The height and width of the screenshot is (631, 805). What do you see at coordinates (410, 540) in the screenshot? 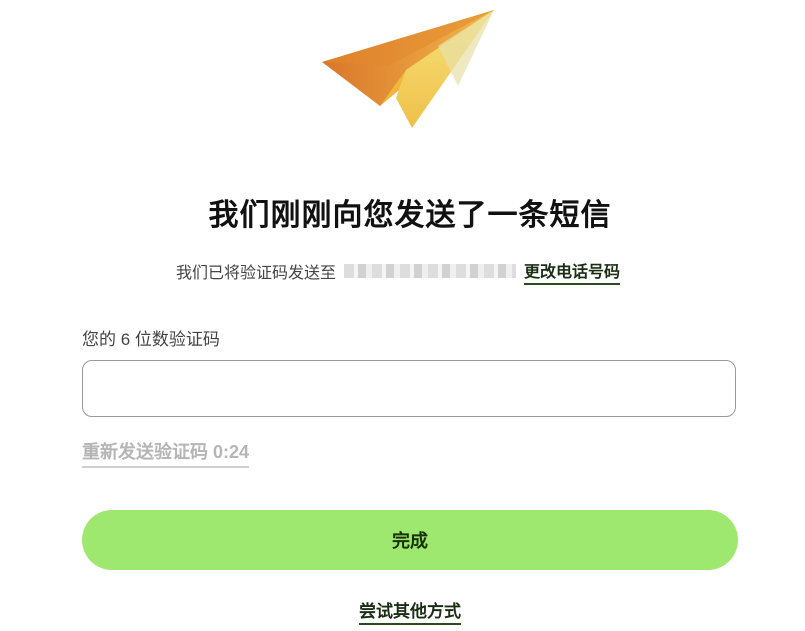
I see `done-button: 完成` at bounding box center [410, 540].